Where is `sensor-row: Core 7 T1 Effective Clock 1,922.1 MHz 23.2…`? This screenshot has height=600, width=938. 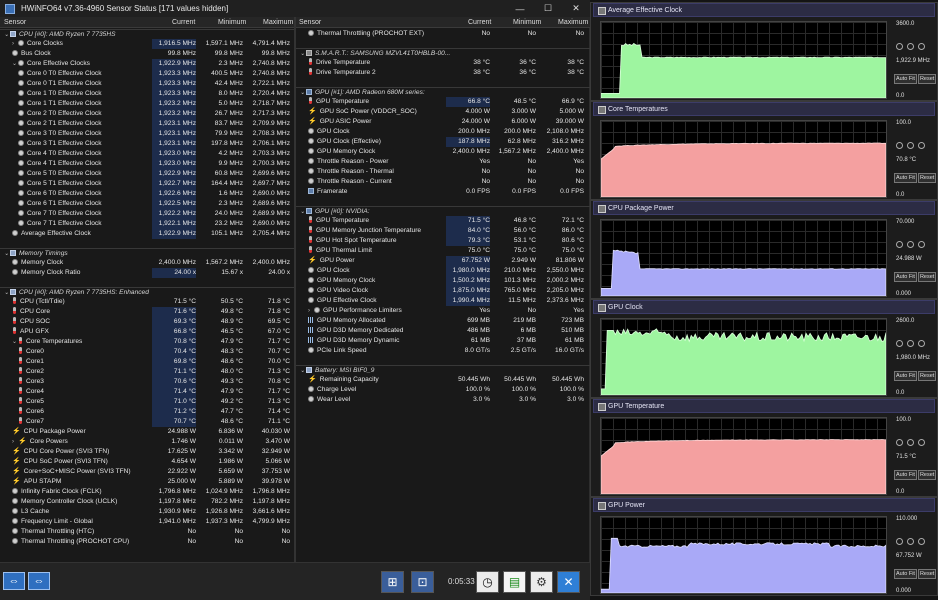
sensor-row: Core 7 T1 Effective Clock 1,922.1 MHz 23.2… is located at coordinates (147, 224).